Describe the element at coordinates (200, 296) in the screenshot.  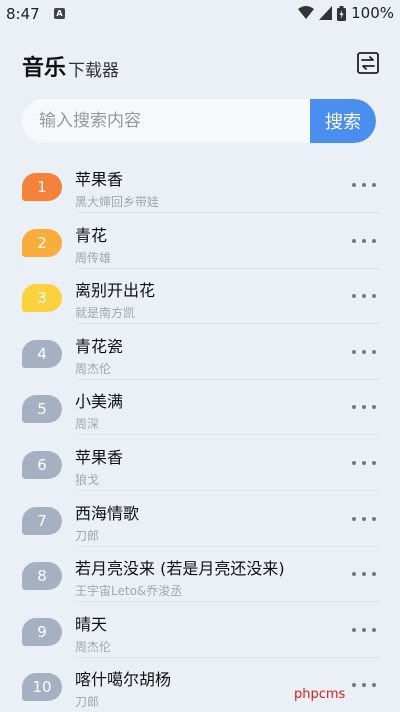
I see `song-row: 3 离别开出花就是南方凯` at that location.